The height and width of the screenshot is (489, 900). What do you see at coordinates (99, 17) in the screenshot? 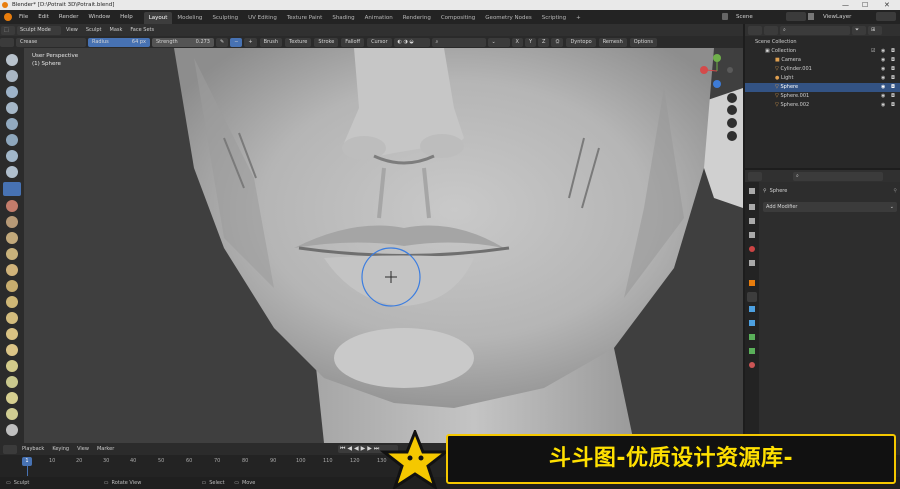
I see `menu-window: Window` at bounding box center [99, 17].